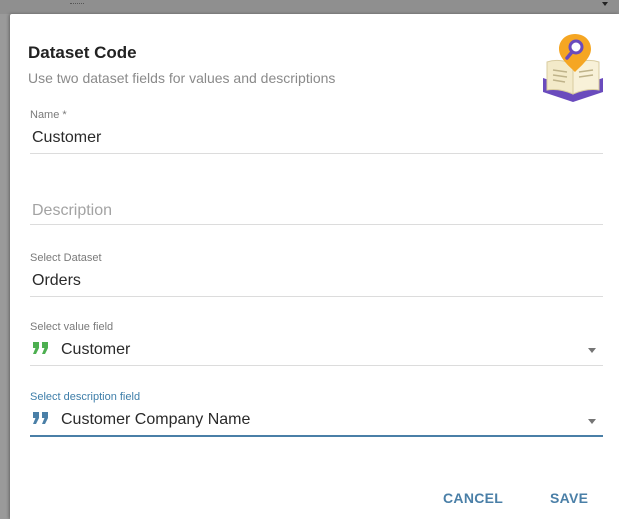  What do you see at coordinates (316, 204) in the screenshot?
I see `description-field: Description` at bounding box center [316, 204].